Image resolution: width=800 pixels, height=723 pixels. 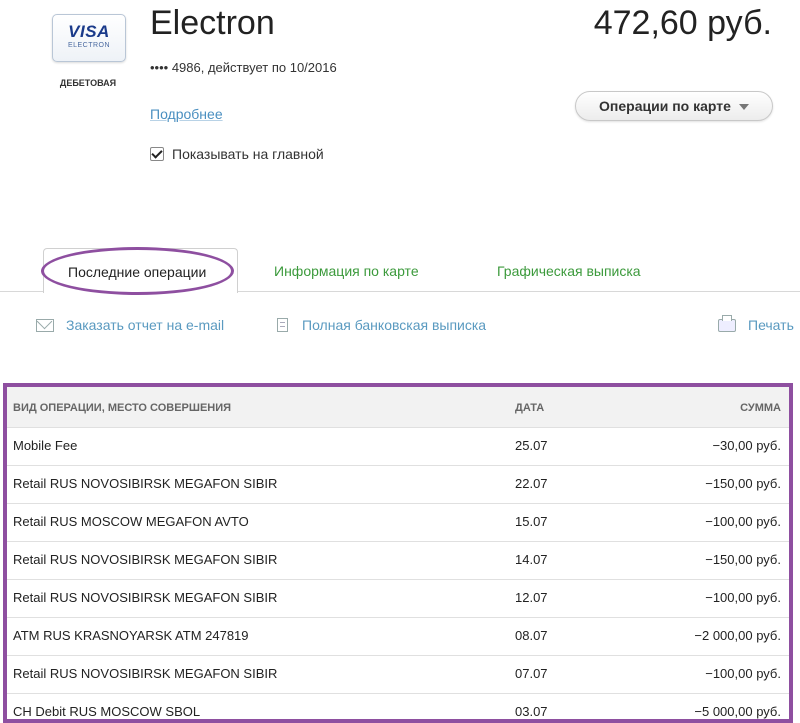 I want to click on operation-sum: −2 000,00 руб., so click(x=737, y=635).